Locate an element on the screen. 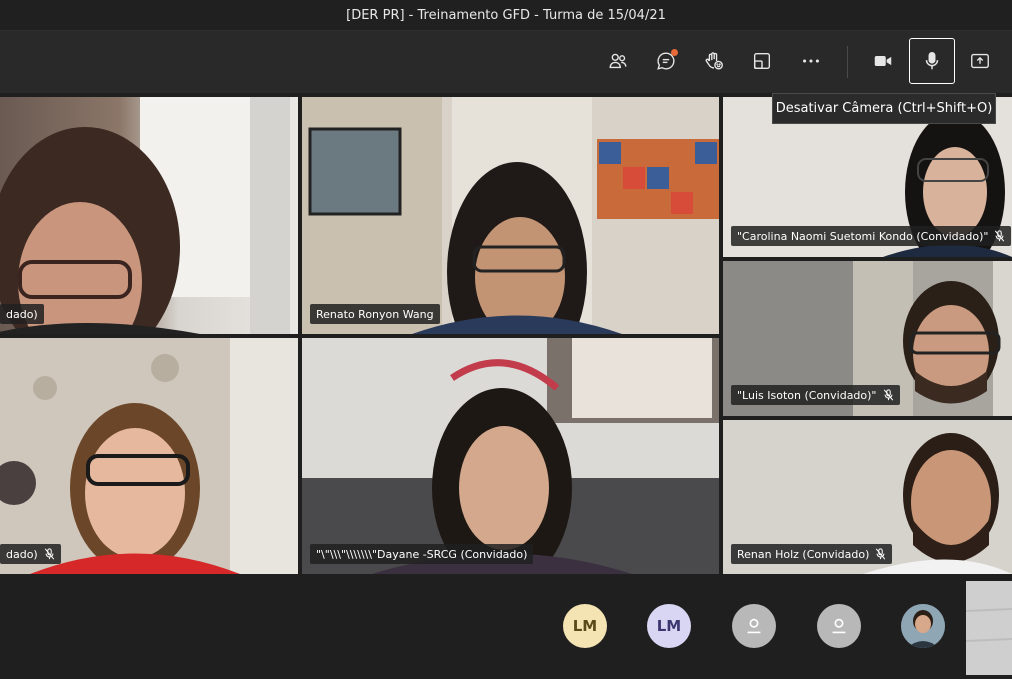 This screenshot has height=679, width=1012. rooms-button is located at coordinates (762, 61).